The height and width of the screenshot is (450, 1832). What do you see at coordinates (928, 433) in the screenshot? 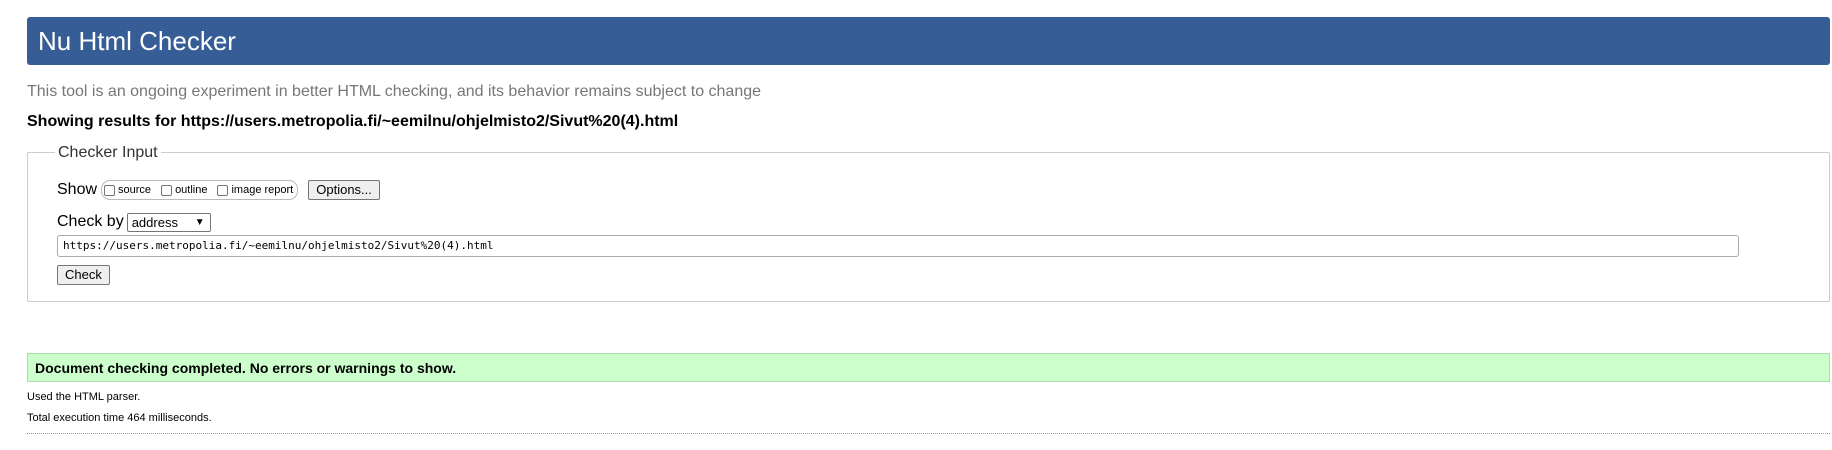
I see `divider` at bounding box center [928, 433].